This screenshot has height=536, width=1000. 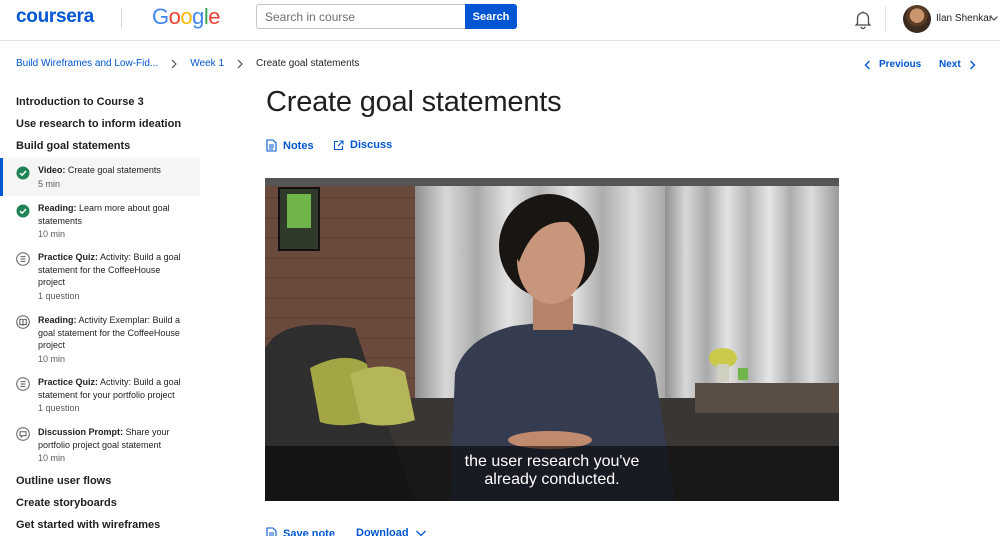 I want to click on download-dropdown: Download, so click(x=391, y=531).